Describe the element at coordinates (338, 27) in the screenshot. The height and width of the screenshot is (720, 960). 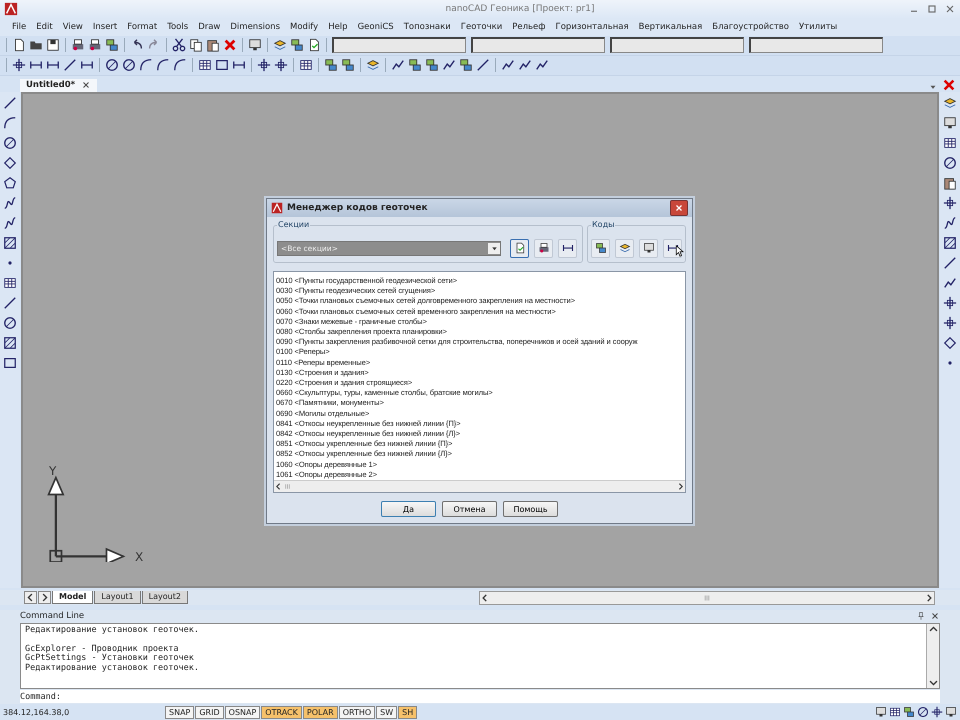
I see `menu-item: Help` at that location.